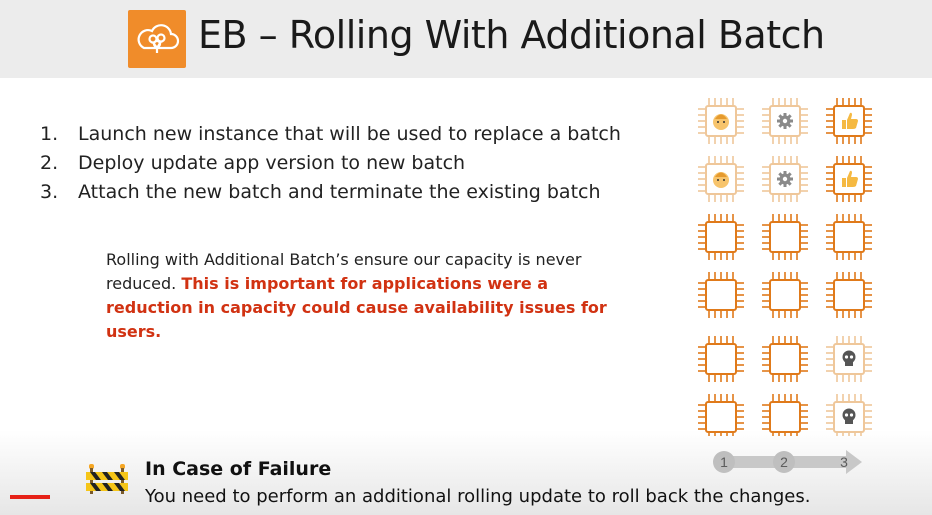 This screenshot has width=932, height=515. Describe the element at coordinates (107, 479) in the screenshot. I see `construction-barrier-icon` at that location.